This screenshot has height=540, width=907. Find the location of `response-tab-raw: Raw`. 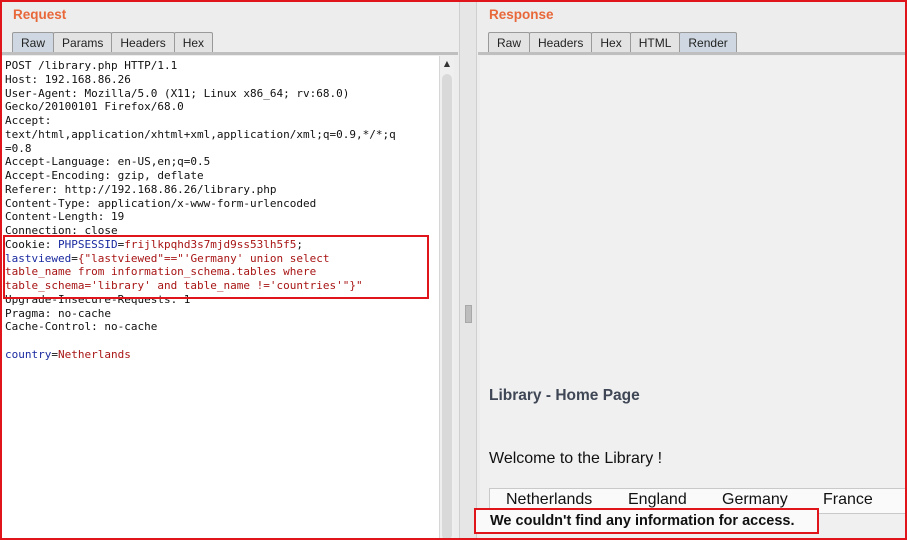

response-tab-raw: Raw is located at coordinates (509, 42).